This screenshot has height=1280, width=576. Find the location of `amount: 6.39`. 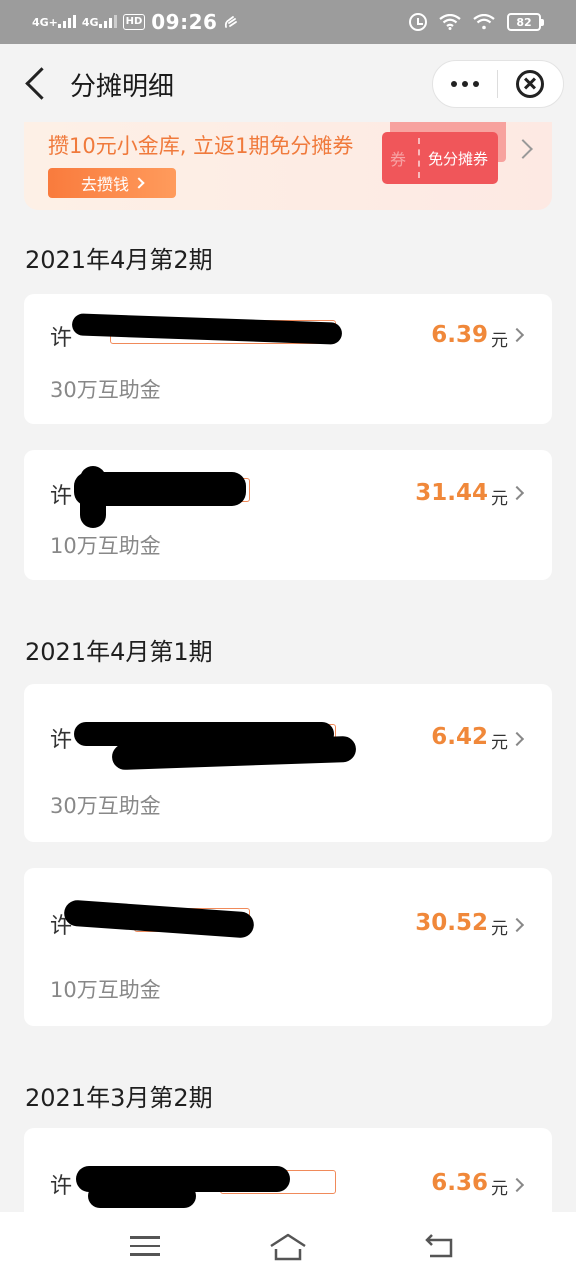

amount: 6.39 is located at coordinates (459, 335).